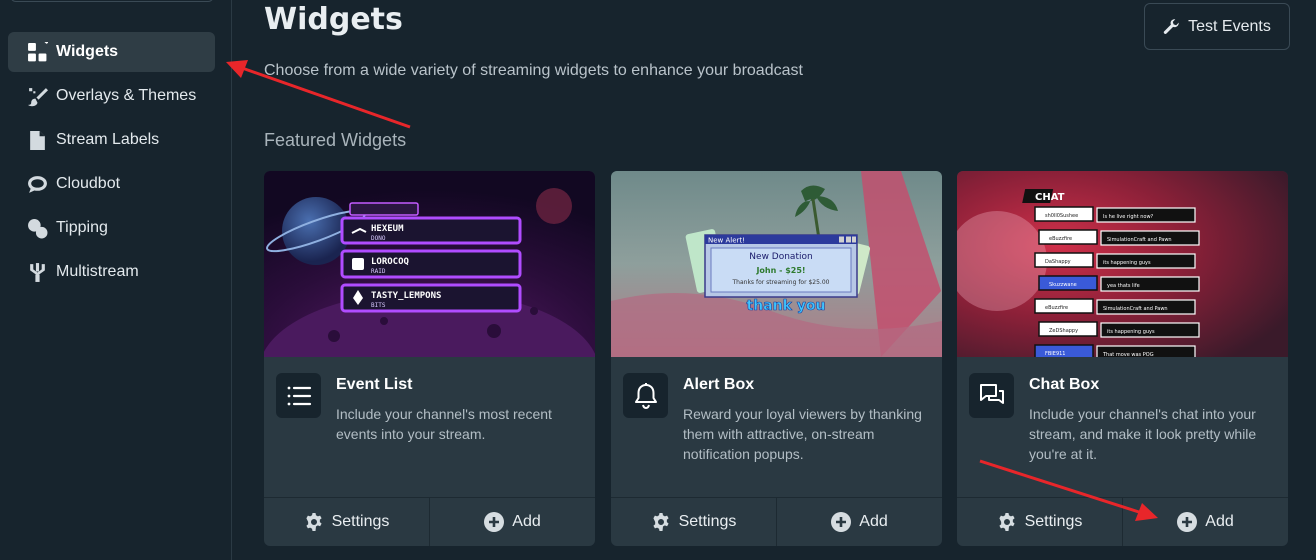 Image resolution: width=1316 pixels, height=560 pixels. What do you see at coordinates (1055, 354) in the screenshot?
I see `chat-preview-username: FBIE911` at bounding box center [1055, 354].